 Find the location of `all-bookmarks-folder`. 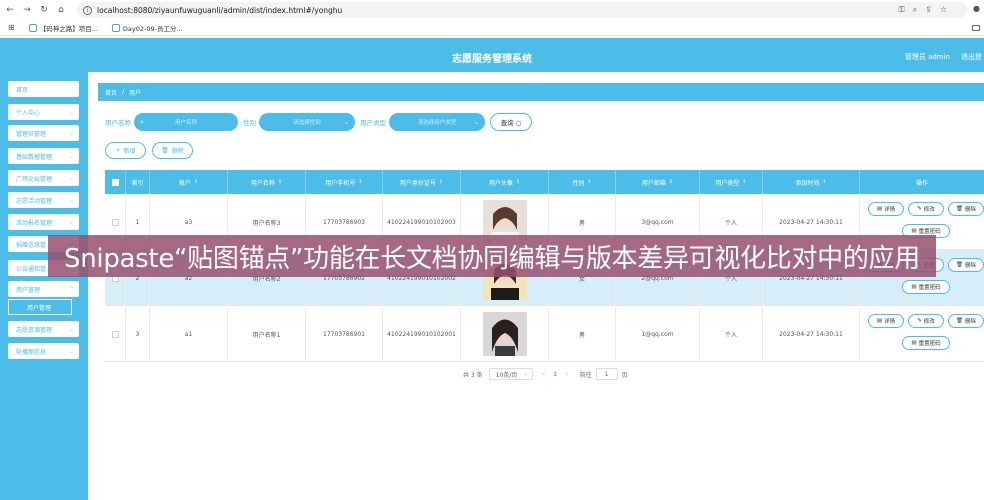

all-bookmarks-folder is located at coordinates (976, 27).